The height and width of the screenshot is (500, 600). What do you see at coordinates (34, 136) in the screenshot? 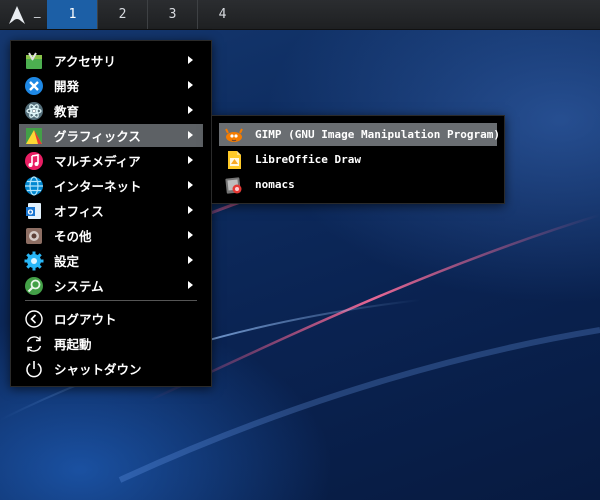
I see `graphics-icon` at bounding box center [34, 136].